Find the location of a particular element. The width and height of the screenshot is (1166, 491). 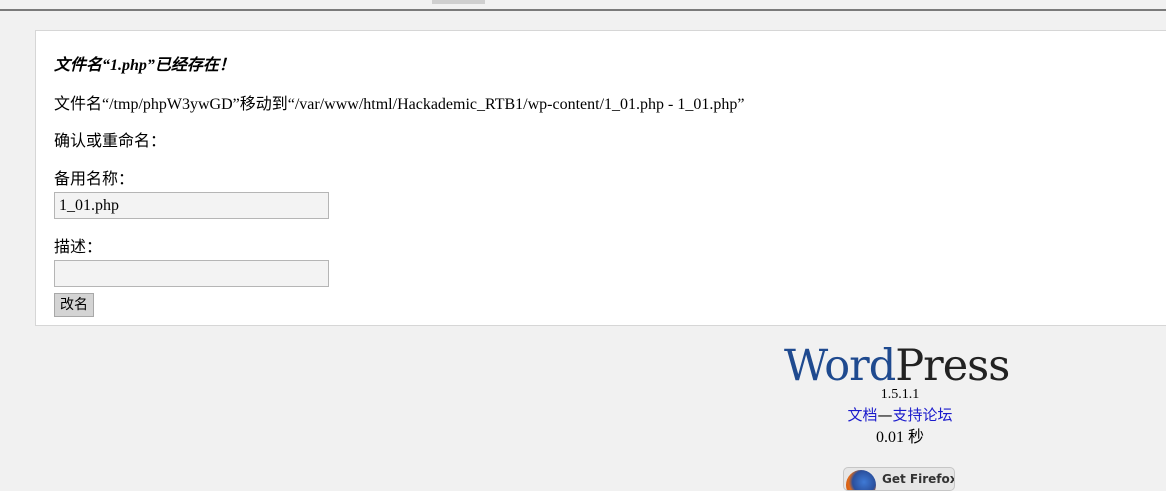

docs-link: 文档 is located at coordinates (862, 415).